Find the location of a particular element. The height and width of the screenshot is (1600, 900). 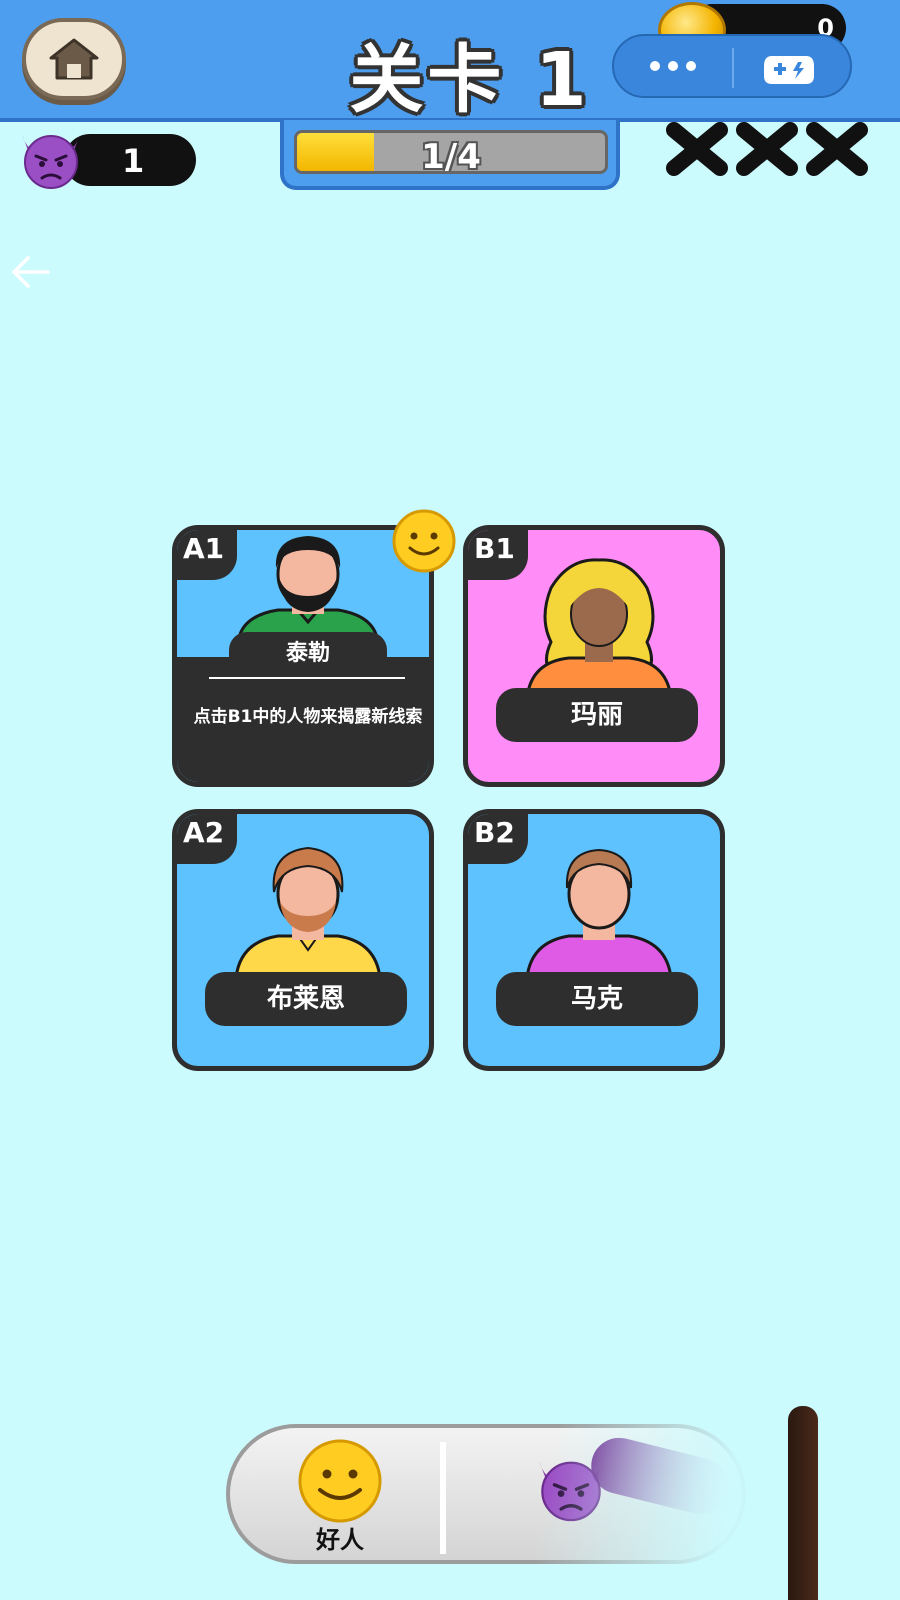

mini-program-capsule is located at coordinates (732, 66).